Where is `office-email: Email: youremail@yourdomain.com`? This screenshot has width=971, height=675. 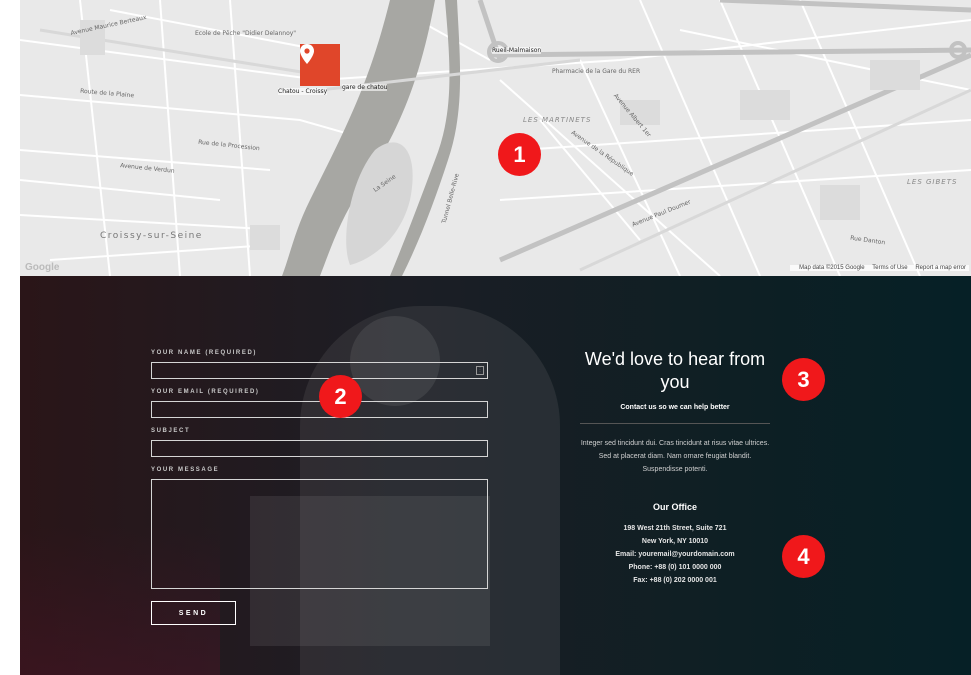 office-email: Email: youremail@yourdomain.com is located at coordinates (675, 554).